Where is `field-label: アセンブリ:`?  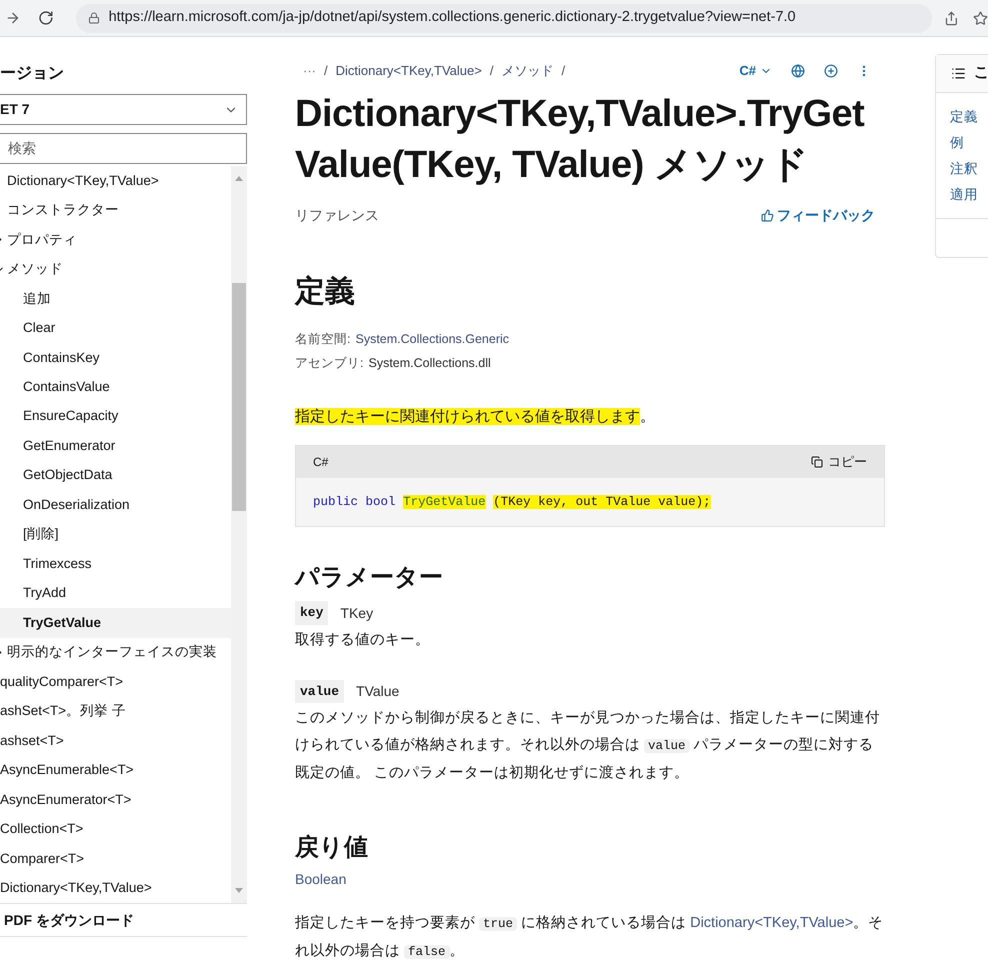 field-label: アセンブリ: is located at coordinates (329, 363).